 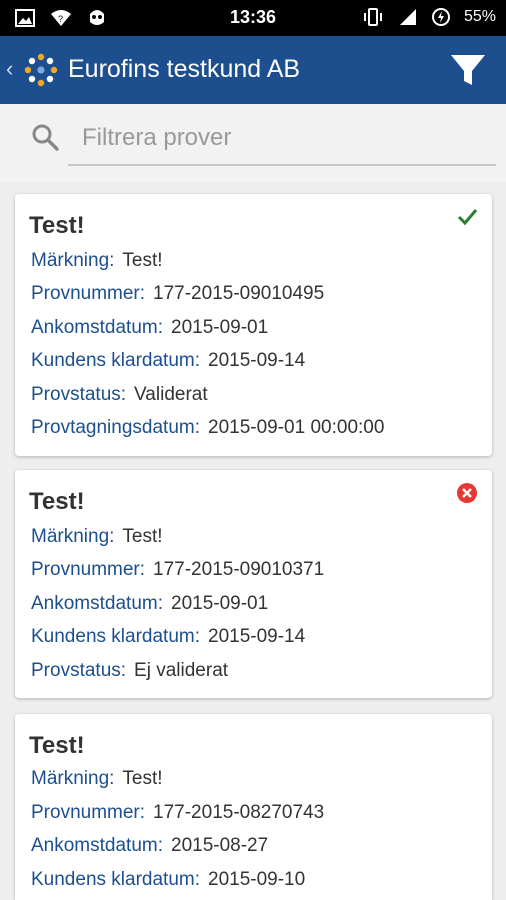 I want to click on field-row: Provstatus: Validerat, so click(x=119, y=394).